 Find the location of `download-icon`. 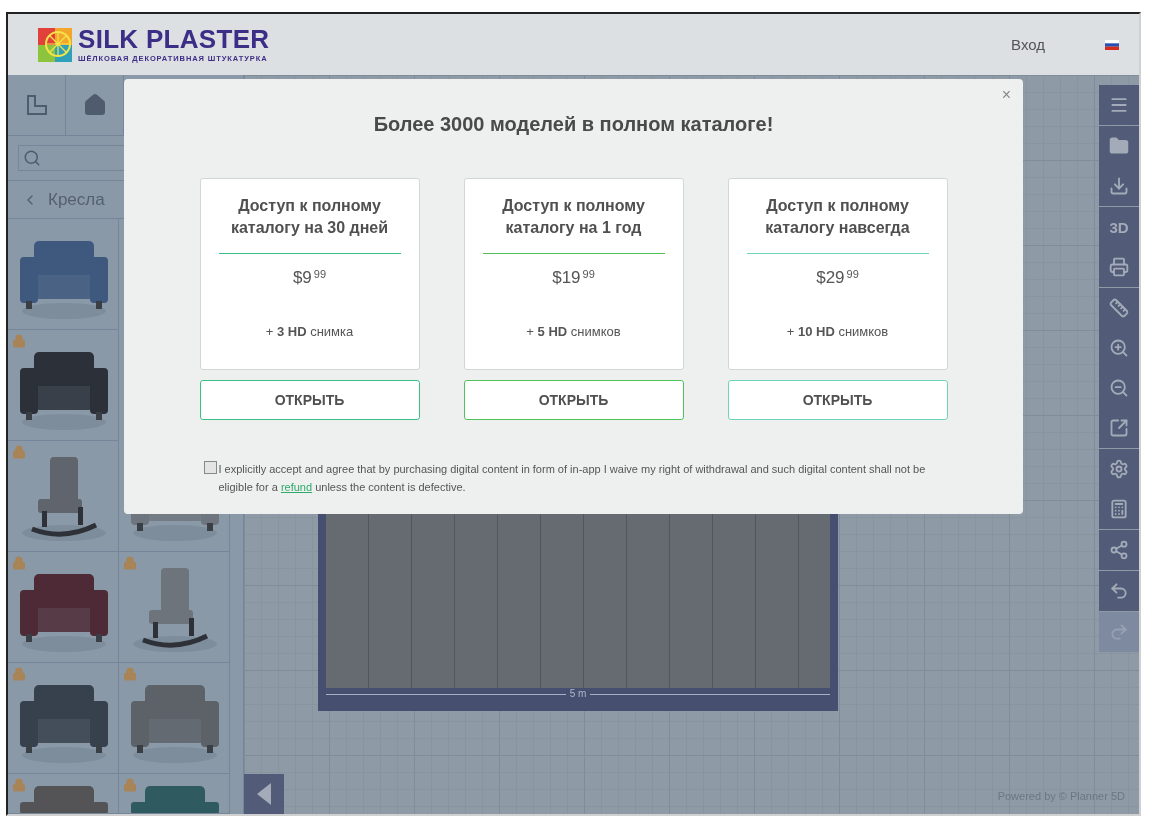

download-icon is located at coordinates (1119, 186).